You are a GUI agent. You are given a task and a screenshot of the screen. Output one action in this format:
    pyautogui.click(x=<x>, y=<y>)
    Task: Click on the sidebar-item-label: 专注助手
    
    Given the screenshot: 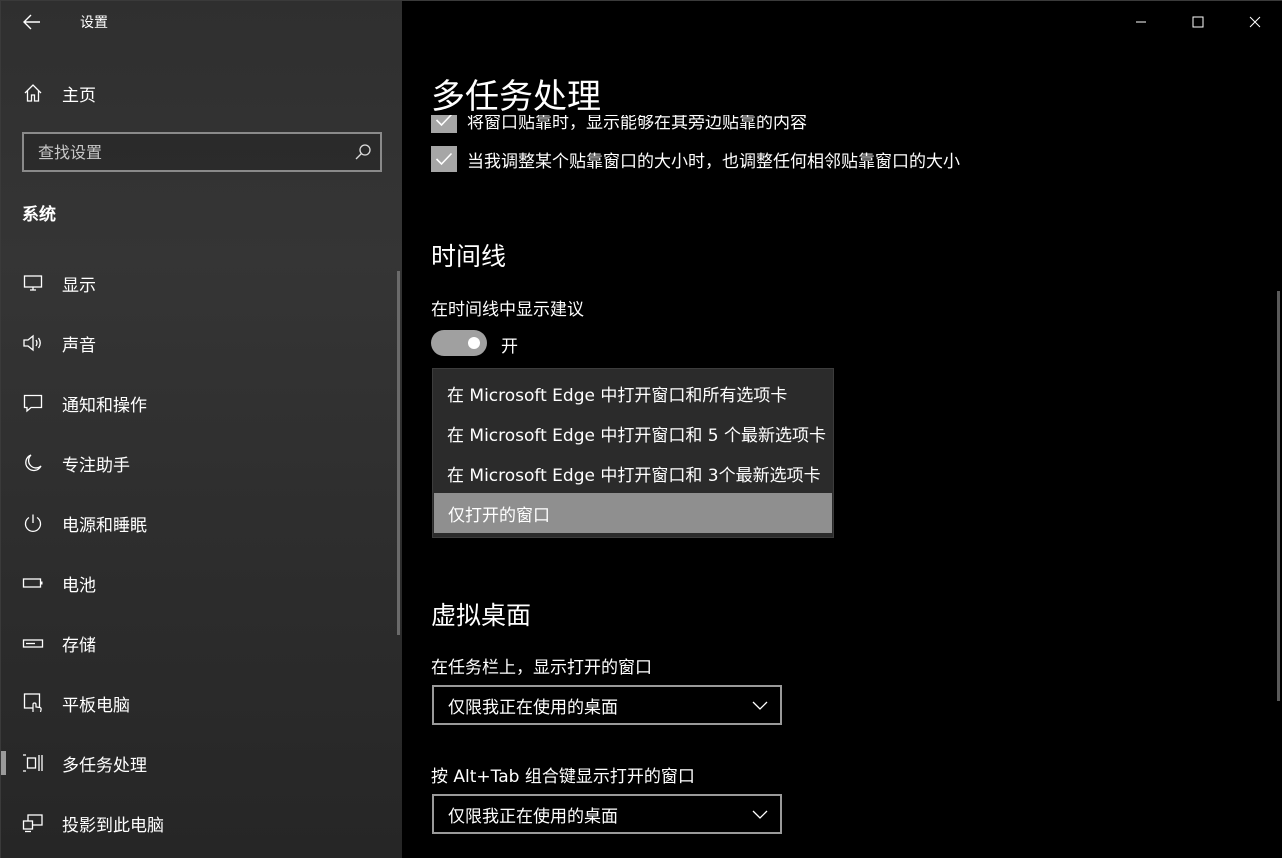 What is the action you would take?
    pyautogui.click(x=96, y=465)
    